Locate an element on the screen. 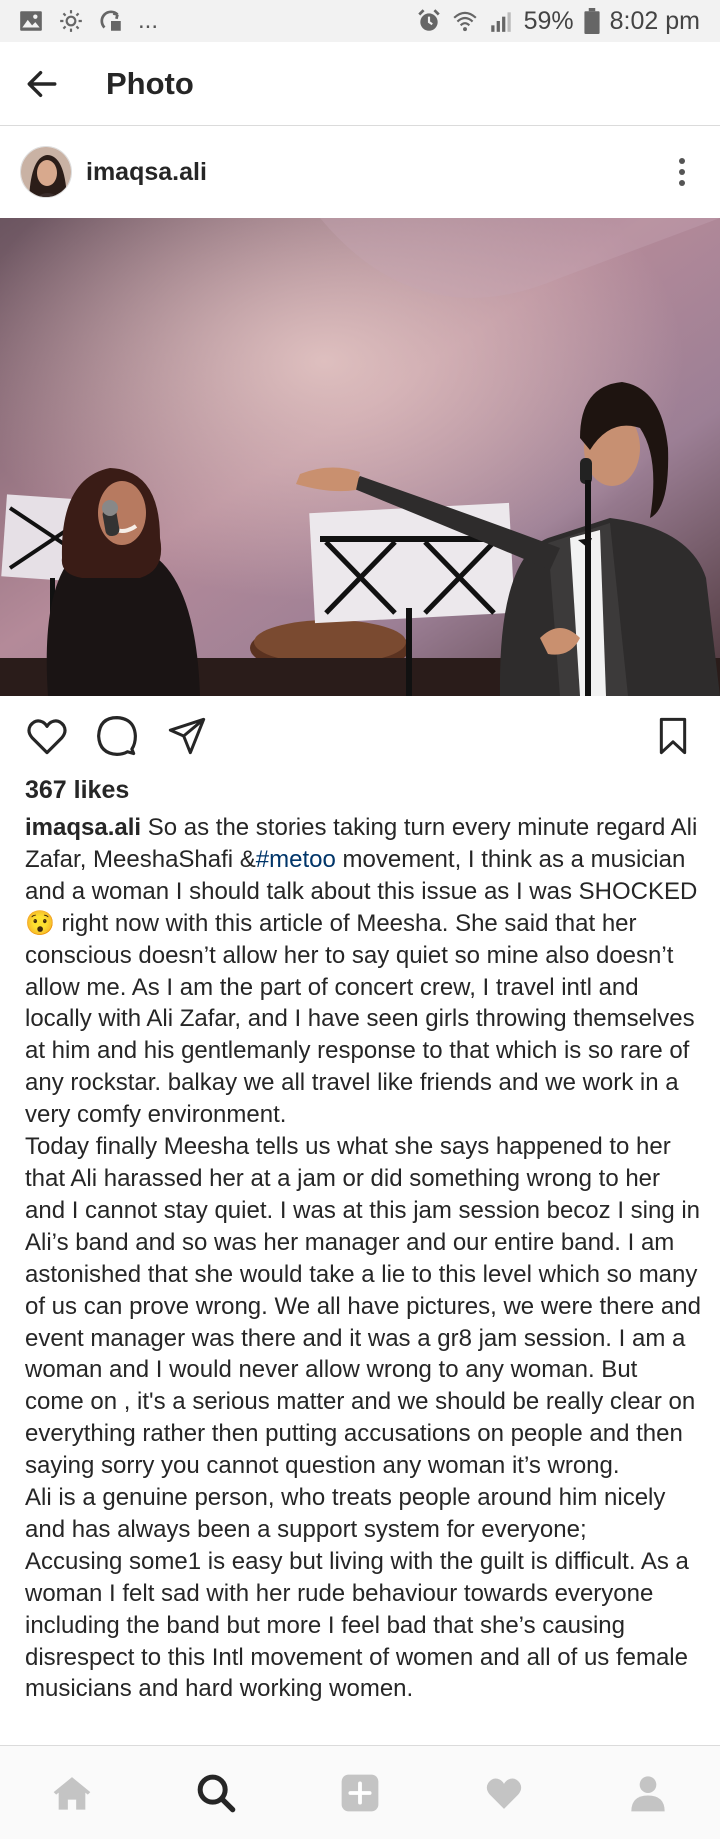 This screenshot has height=1839, width=720. shocked-emoji: 😯 is located at coordinates (40, 923).